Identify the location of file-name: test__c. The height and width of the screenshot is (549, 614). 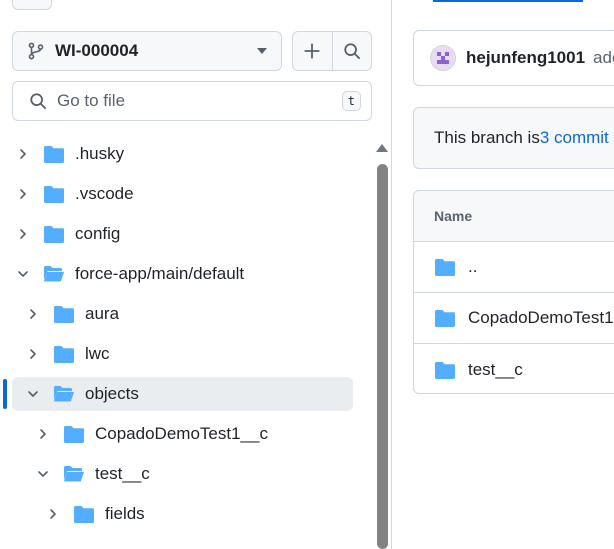
(495, 369).